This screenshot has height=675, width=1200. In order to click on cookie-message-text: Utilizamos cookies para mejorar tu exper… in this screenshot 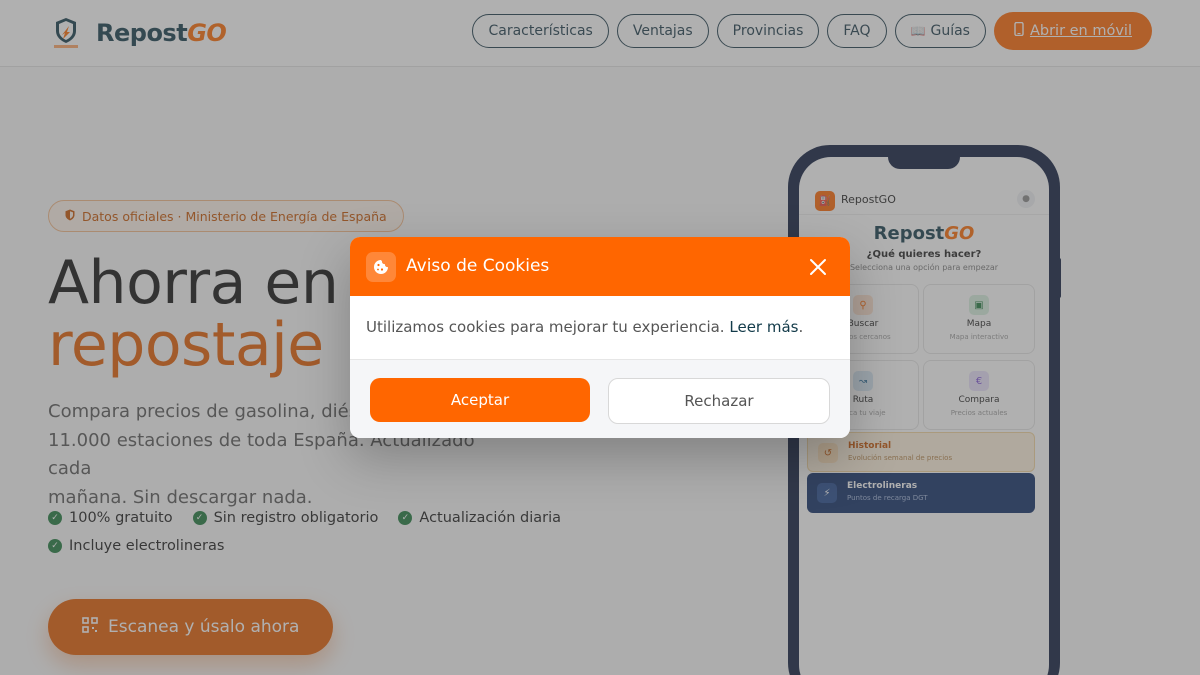, I will do `click(545, 327)`.